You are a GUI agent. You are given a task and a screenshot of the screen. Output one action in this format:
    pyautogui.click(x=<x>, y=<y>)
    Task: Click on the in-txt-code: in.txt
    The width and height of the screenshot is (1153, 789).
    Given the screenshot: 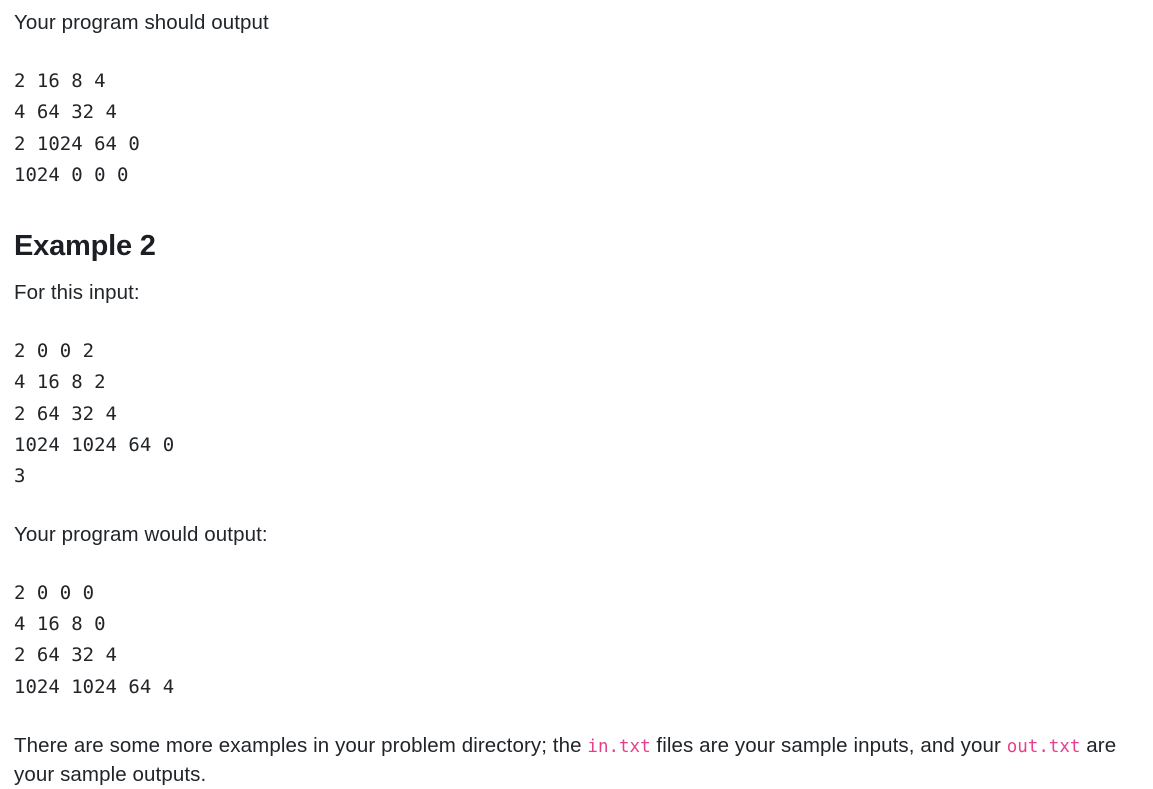 What is the action you would take?
    pyautogui.click(x=619, y=746)
    